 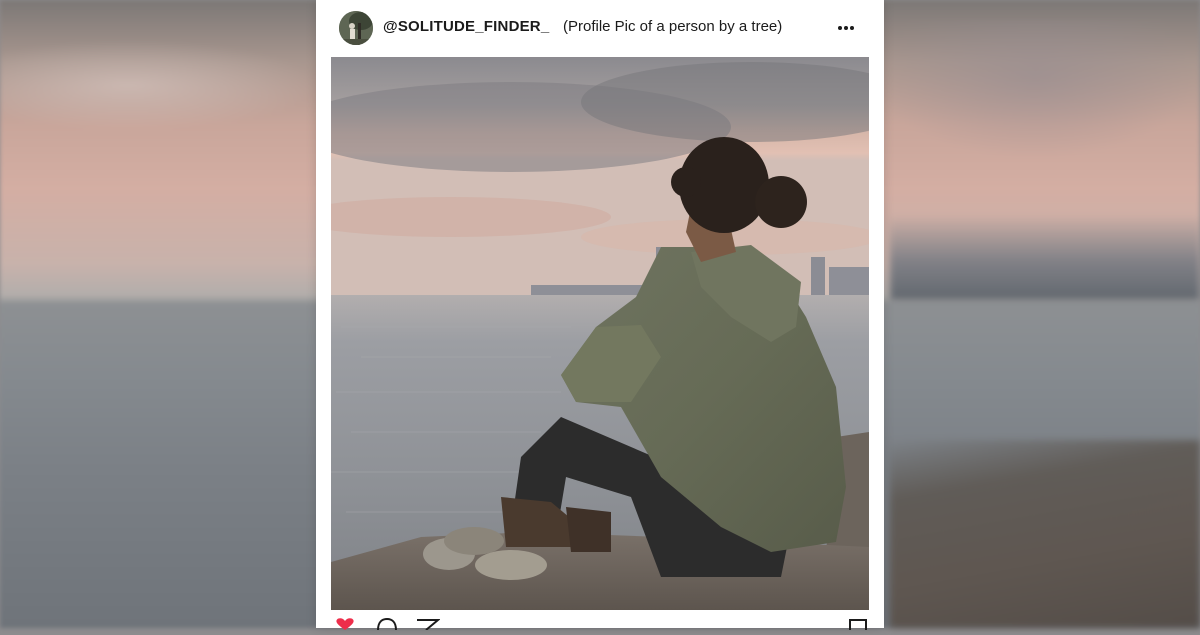 What do you see at coordinates (428, 626) in the screenshot?
I see `send-icon` at bounding box center [428, 626].